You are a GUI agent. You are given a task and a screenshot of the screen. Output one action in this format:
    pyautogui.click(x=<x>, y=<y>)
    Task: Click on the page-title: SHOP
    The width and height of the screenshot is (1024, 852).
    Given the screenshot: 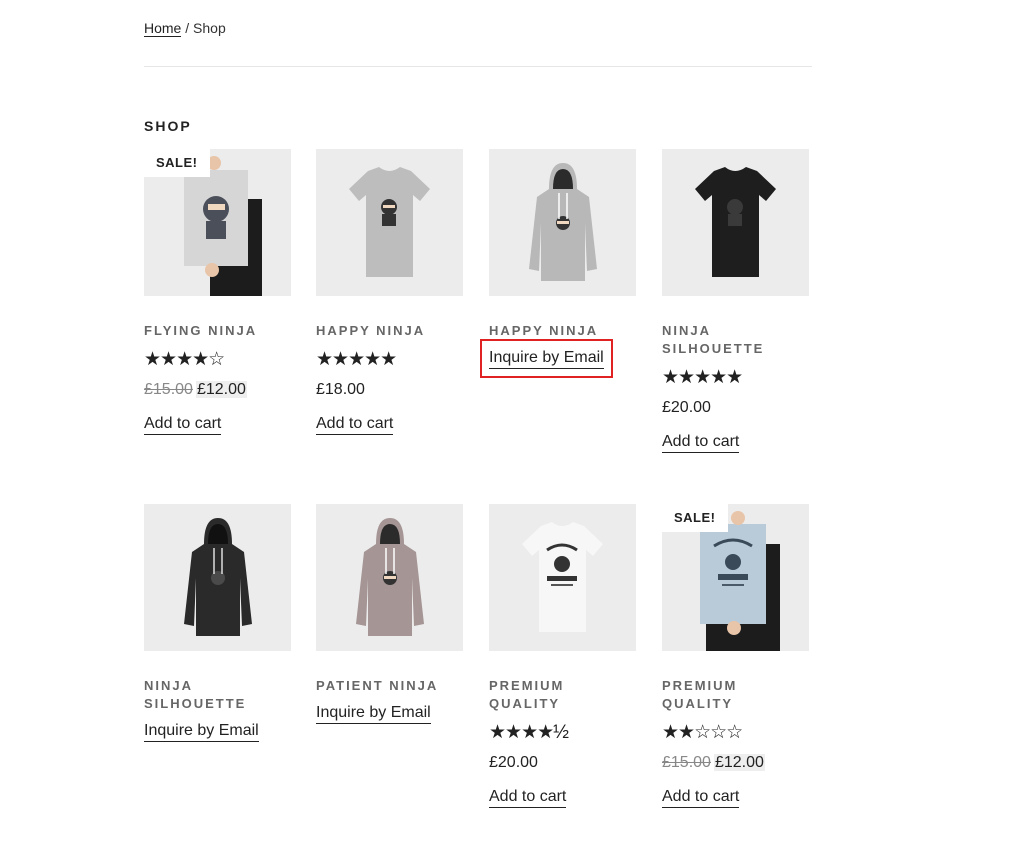 What is the action you would take?
    pyautogui.click(x=168, y=126)
    